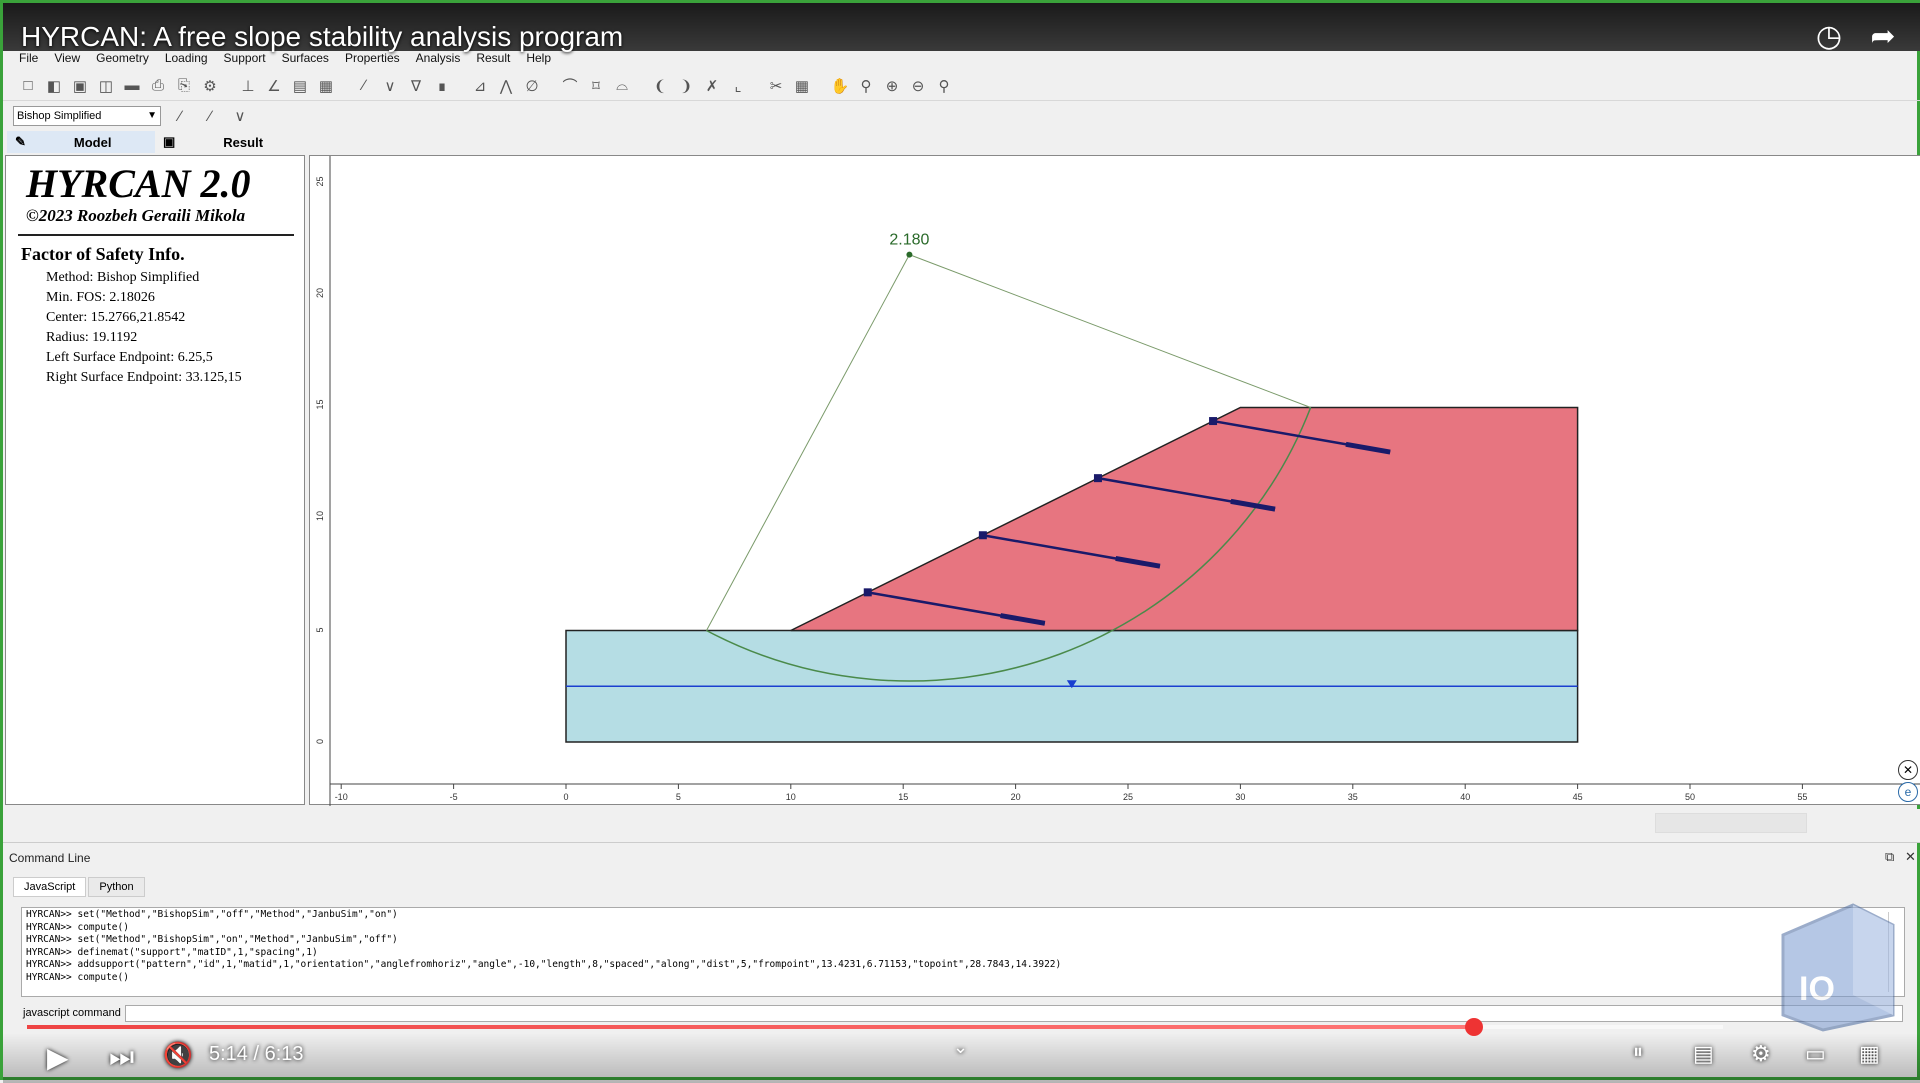  Describe the element at coordinates (961, 826) in the screenshot. I see `status-bar` at that location.